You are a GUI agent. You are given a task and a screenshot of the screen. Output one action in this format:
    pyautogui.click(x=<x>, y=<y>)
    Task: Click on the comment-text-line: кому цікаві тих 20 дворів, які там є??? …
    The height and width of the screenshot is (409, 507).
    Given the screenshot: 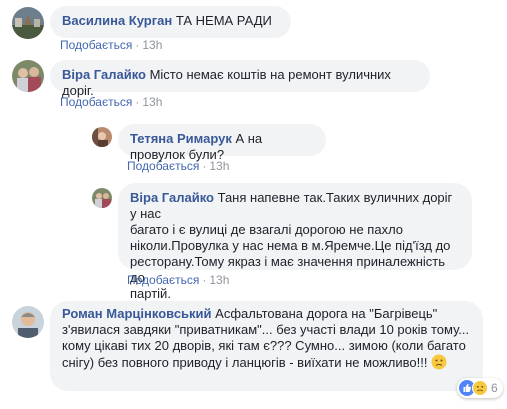 What is the action you would take?
    pyautogui.click(x=264, y=345)
    